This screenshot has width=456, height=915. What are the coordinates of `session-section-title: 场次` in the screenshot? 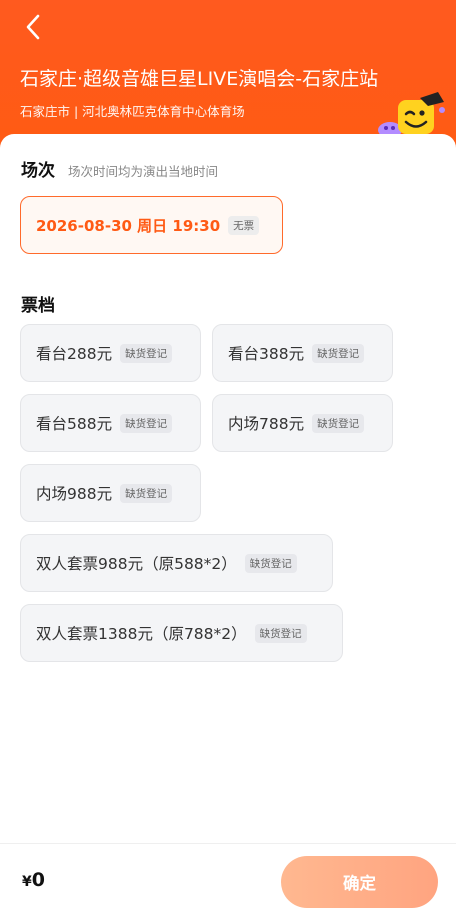 It's located at (38, 171).